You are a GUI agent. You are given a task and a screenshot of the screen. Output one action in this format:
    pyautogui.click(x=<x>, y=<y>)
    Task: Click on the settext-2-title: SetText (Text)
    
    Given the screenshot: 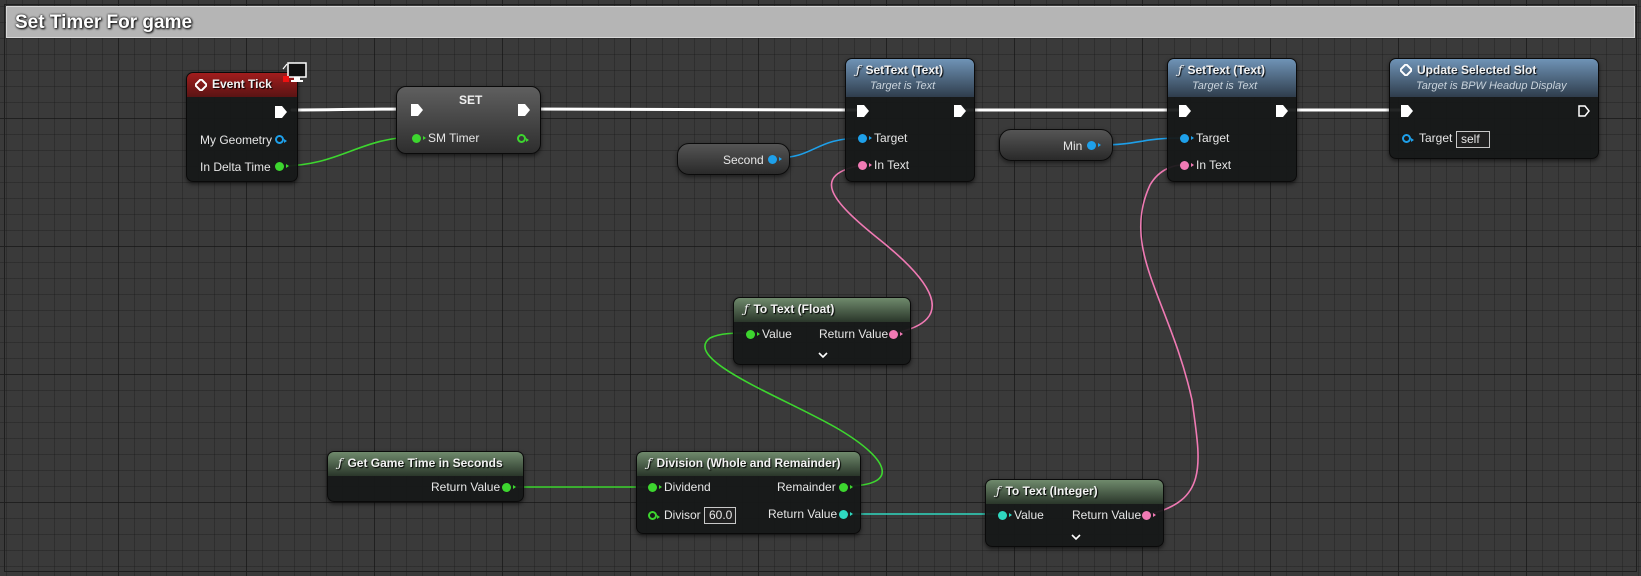 What is the action you would take?
    pyautogui.click(x=1226, y=70)
    